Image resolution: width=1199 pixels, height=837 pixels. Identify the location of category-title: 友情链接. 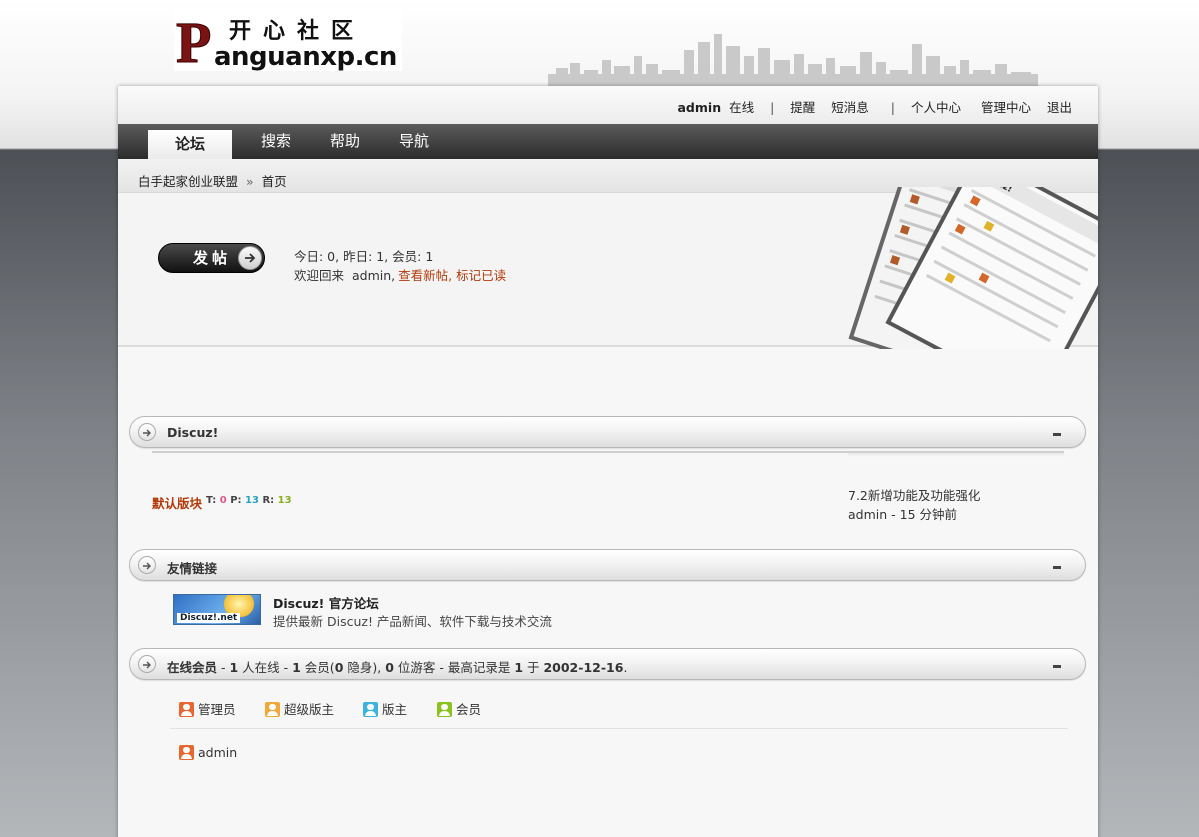
(192, 567).